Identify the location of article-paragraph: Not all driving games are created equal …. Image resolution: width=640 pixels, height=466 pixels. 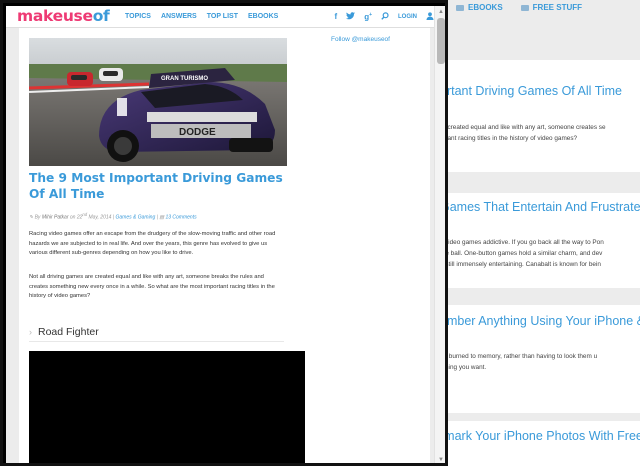
(152, 287).